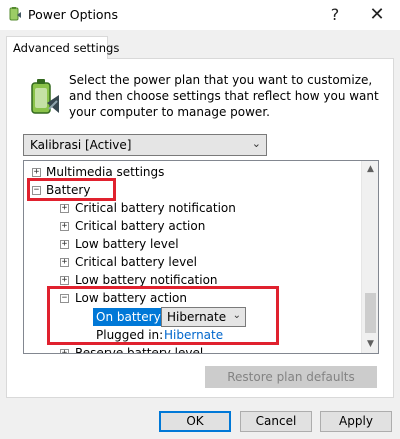 Image resolution: width=400 pixels, height=439 pixels. What do you see at coordinates (45, 96) in the screenshot?
I see `battery-plan-icon` at bounding box center [45, 96].